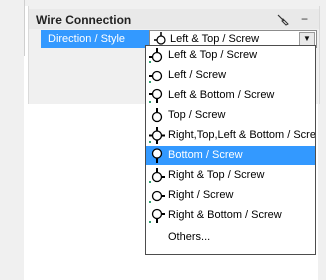 The image size is (326, 280). I want to click on list-item-label: Right,Top,Left & Bottom / Scre, so click(242, 135).